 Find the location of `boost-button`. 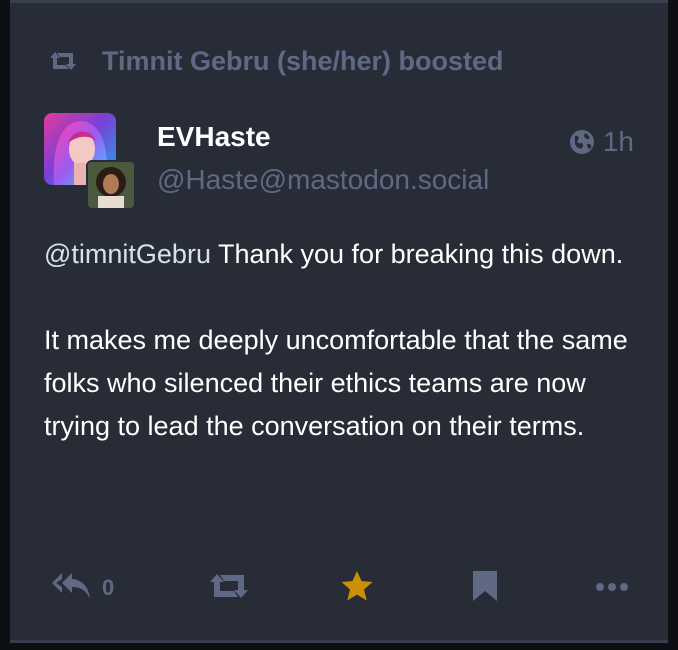

boost-button is located at coordinates (229, 588).